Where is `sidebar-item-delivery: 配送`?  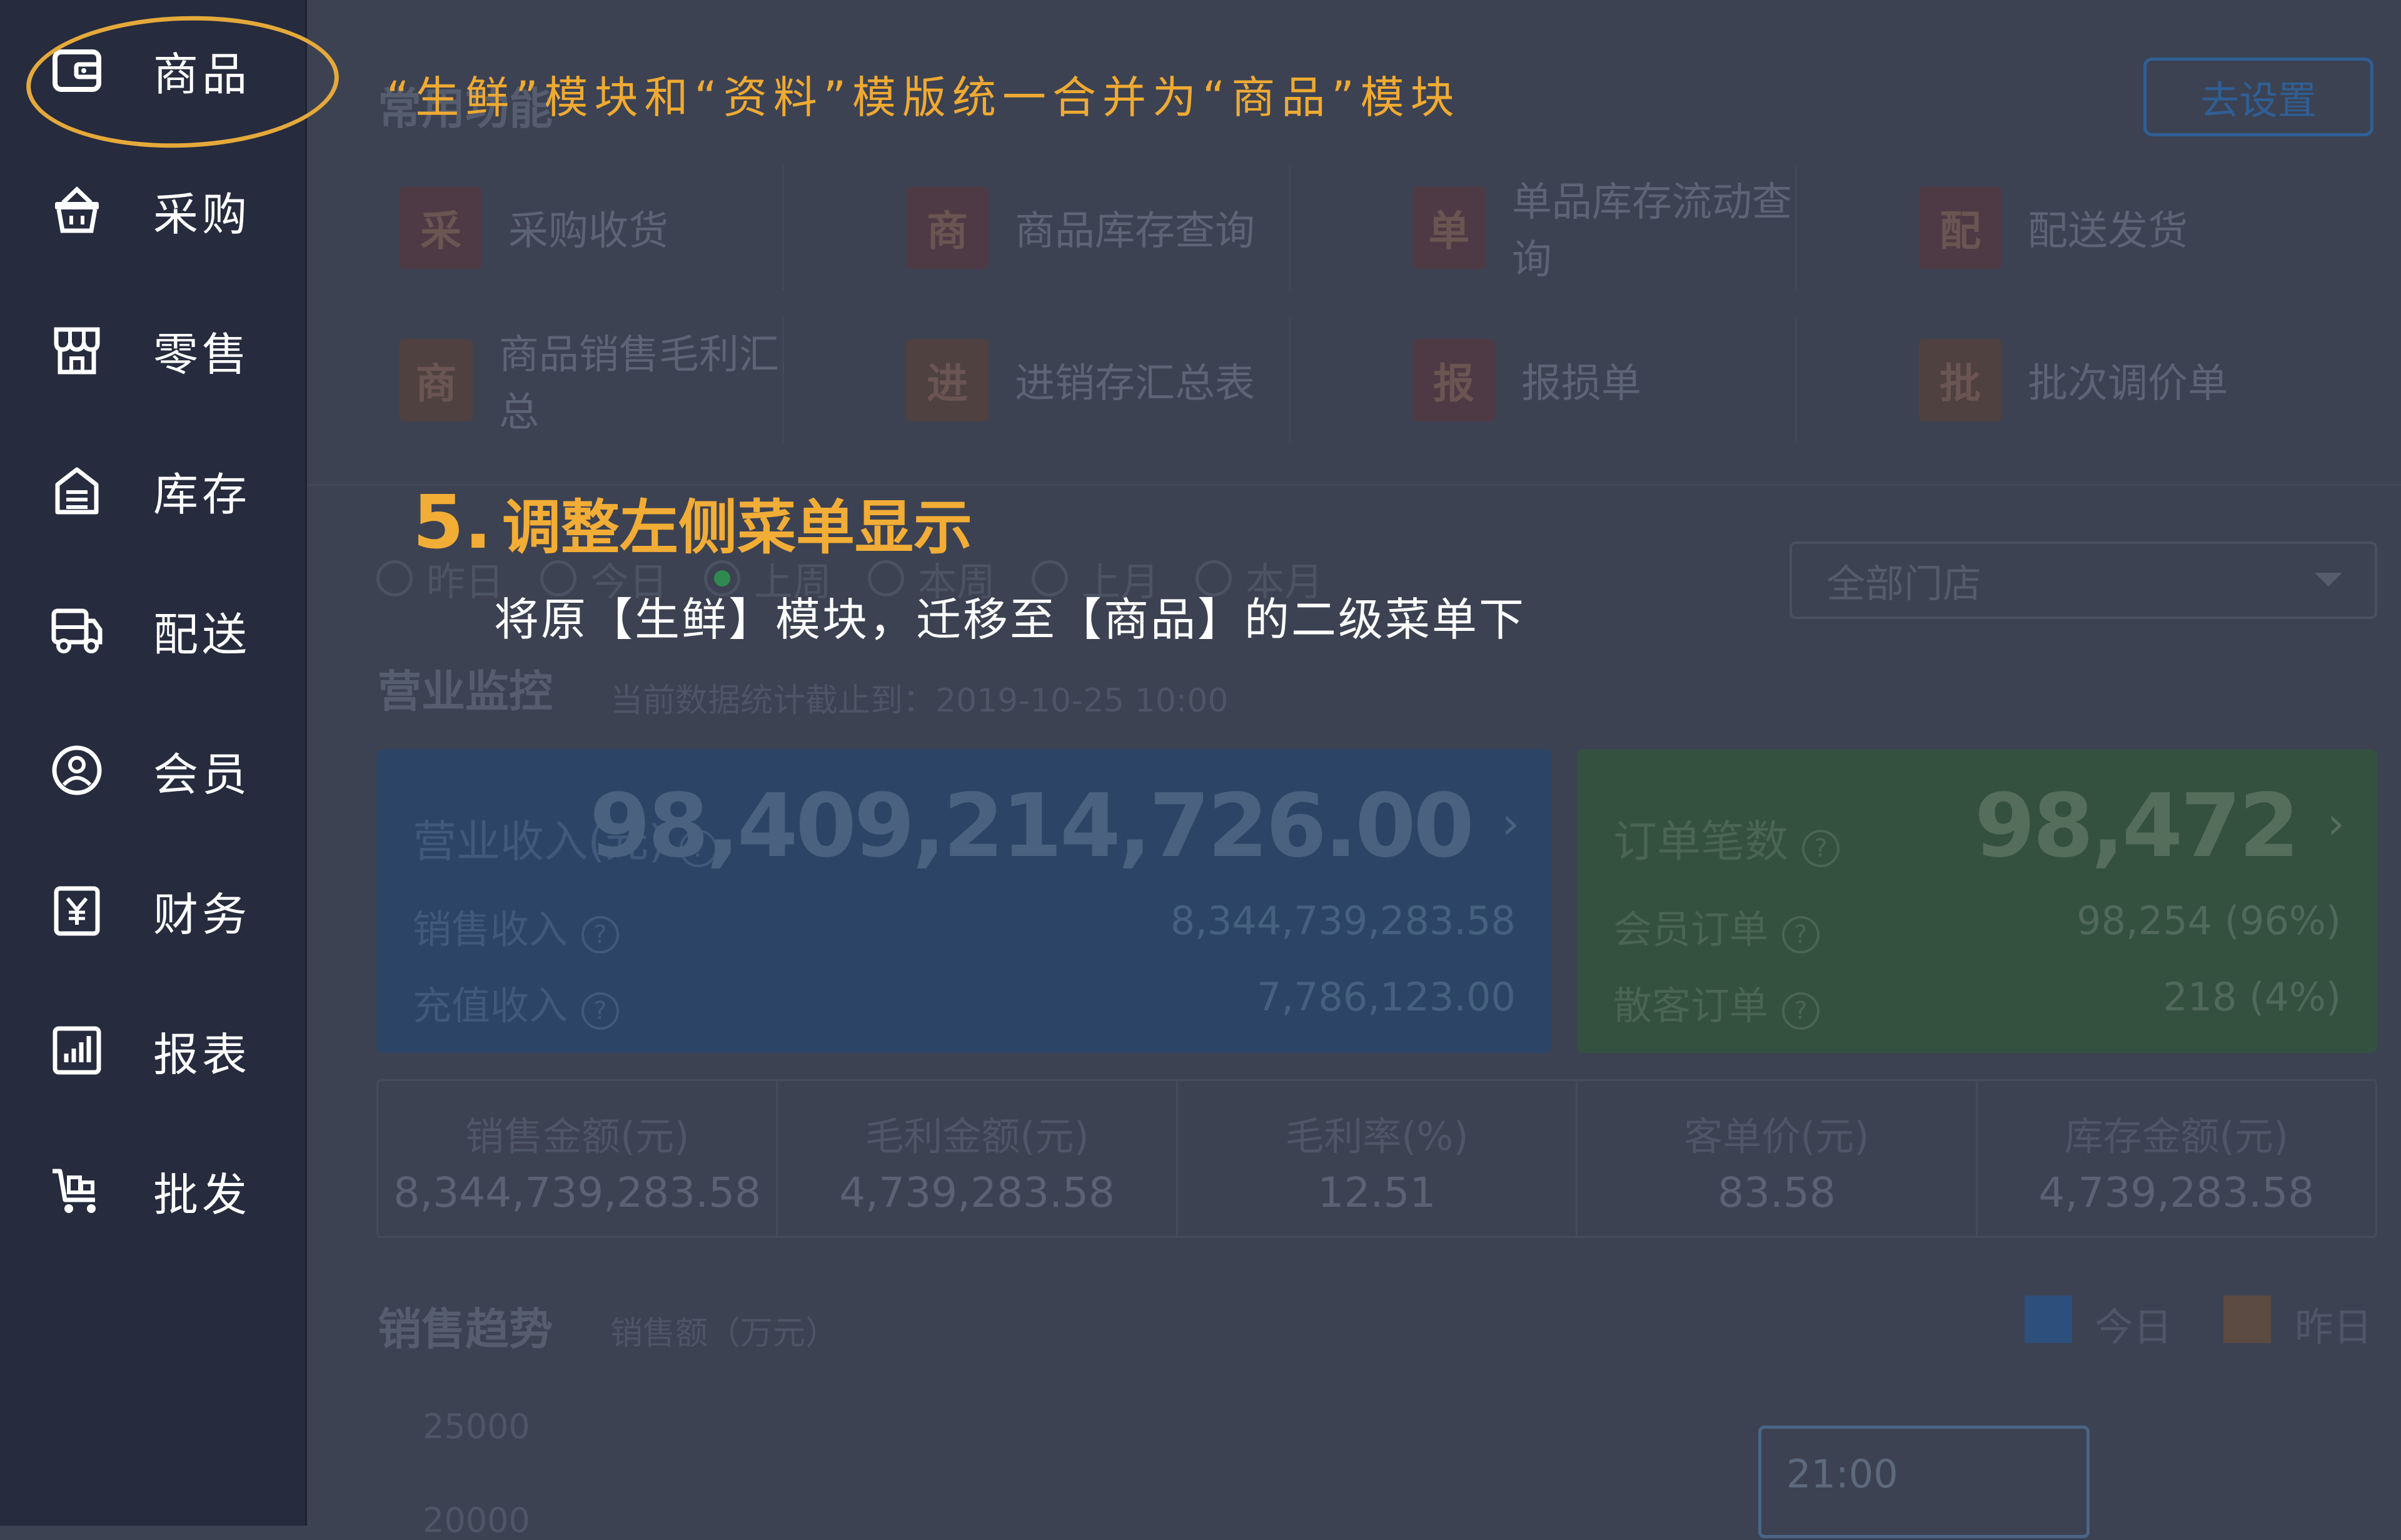
sidebar-item-delivery: 配送 is located at coordinates (152, 630).